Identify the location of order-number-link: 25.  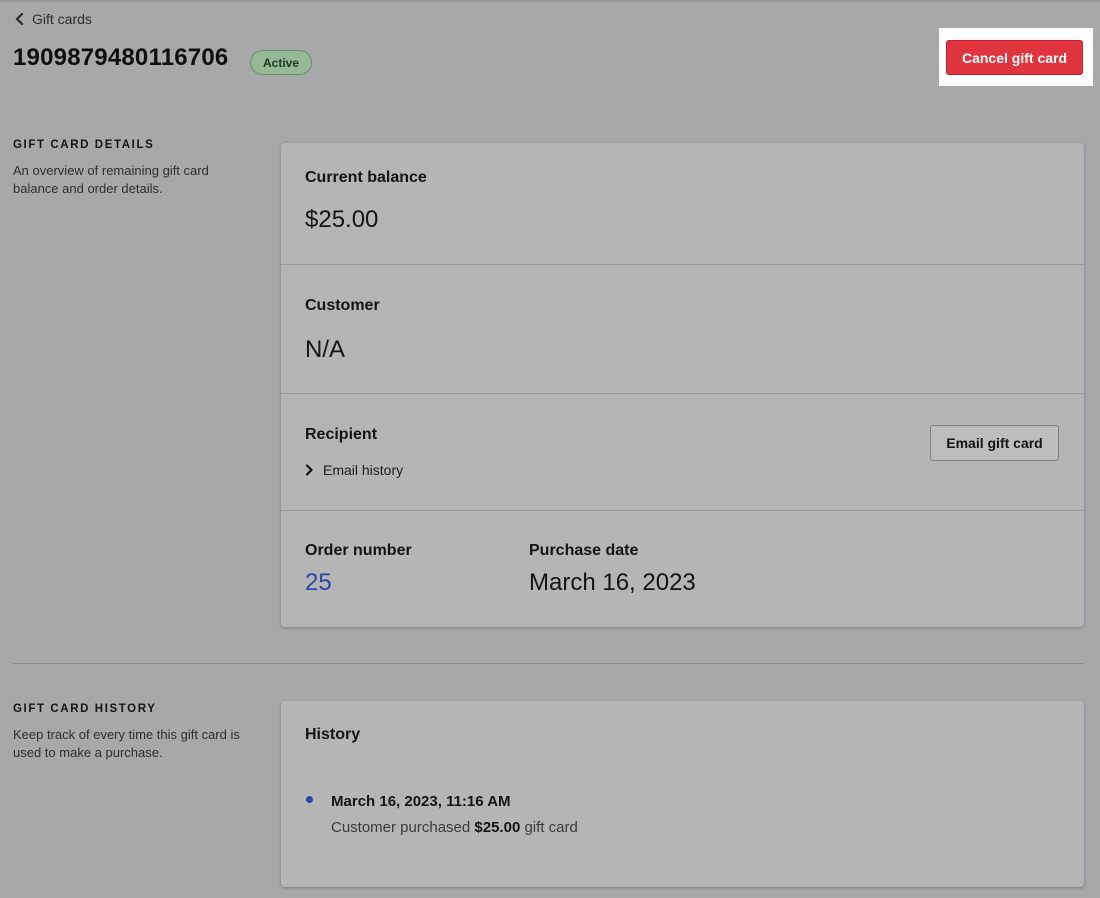
(318, 583).